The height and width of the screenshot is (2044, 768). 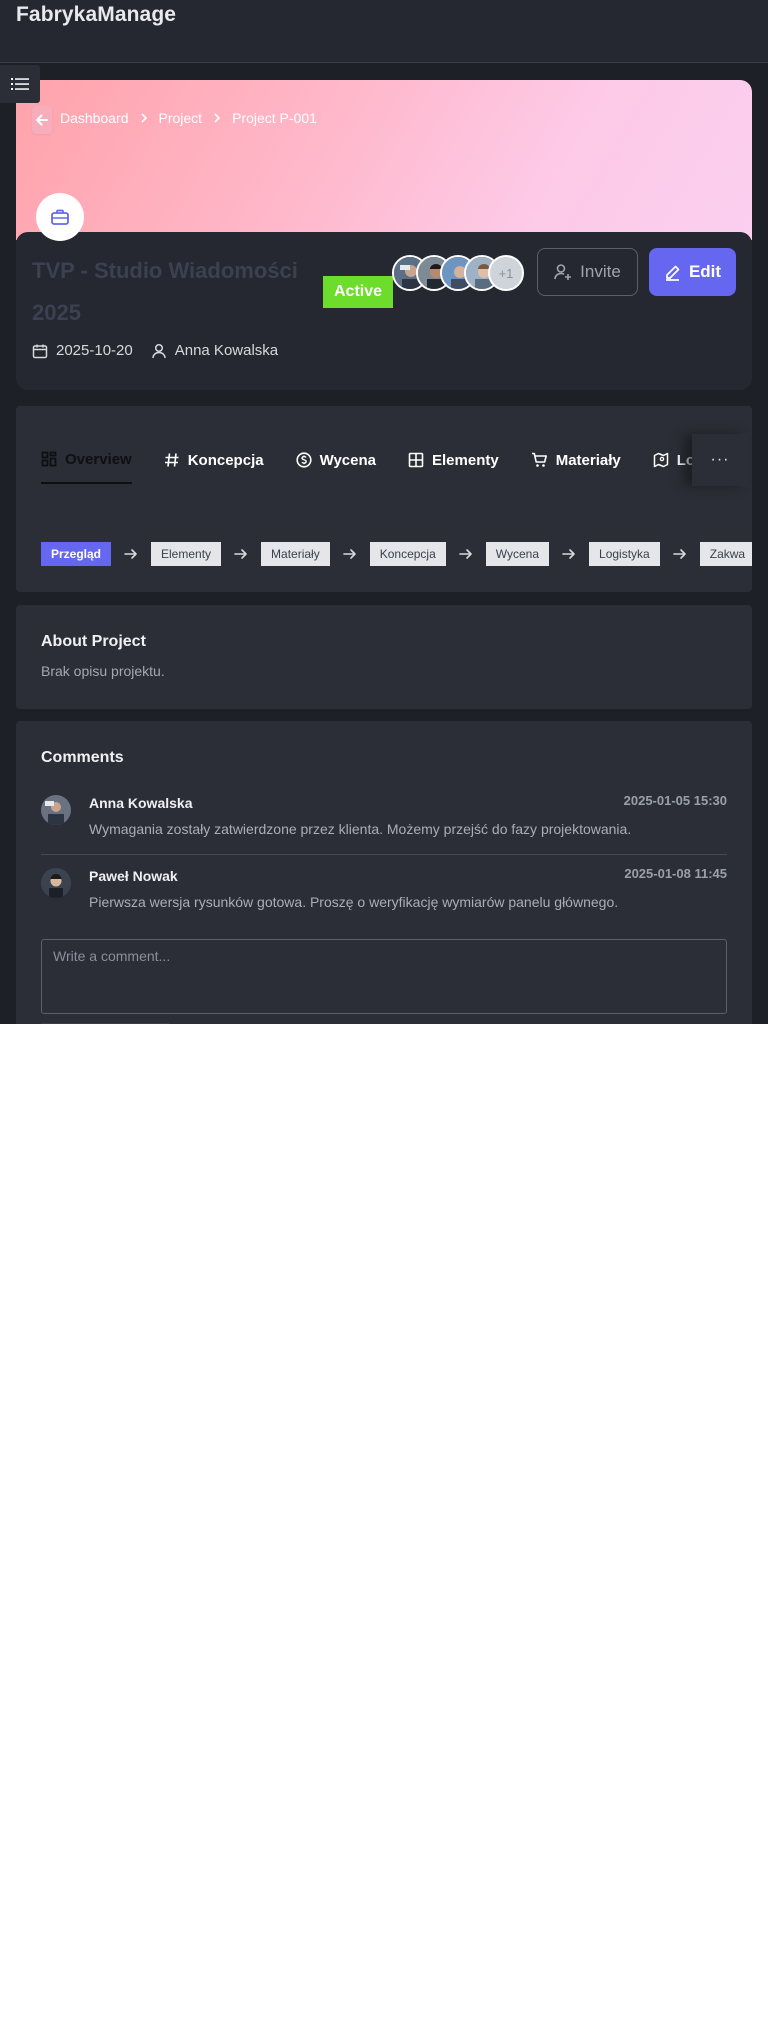 What do you see at coordinates (141, 803) in the screenshot?
I see `comment-author: Anna Kowalska` at bounding box center [141, 803].